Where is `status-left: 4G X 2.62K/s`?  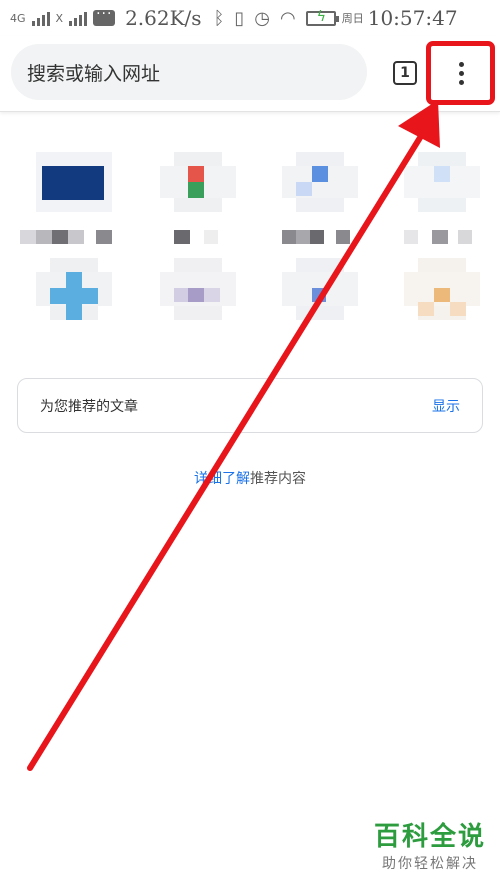 status-left: 4G X 2.62K/s is located at coordinates (106, 18).